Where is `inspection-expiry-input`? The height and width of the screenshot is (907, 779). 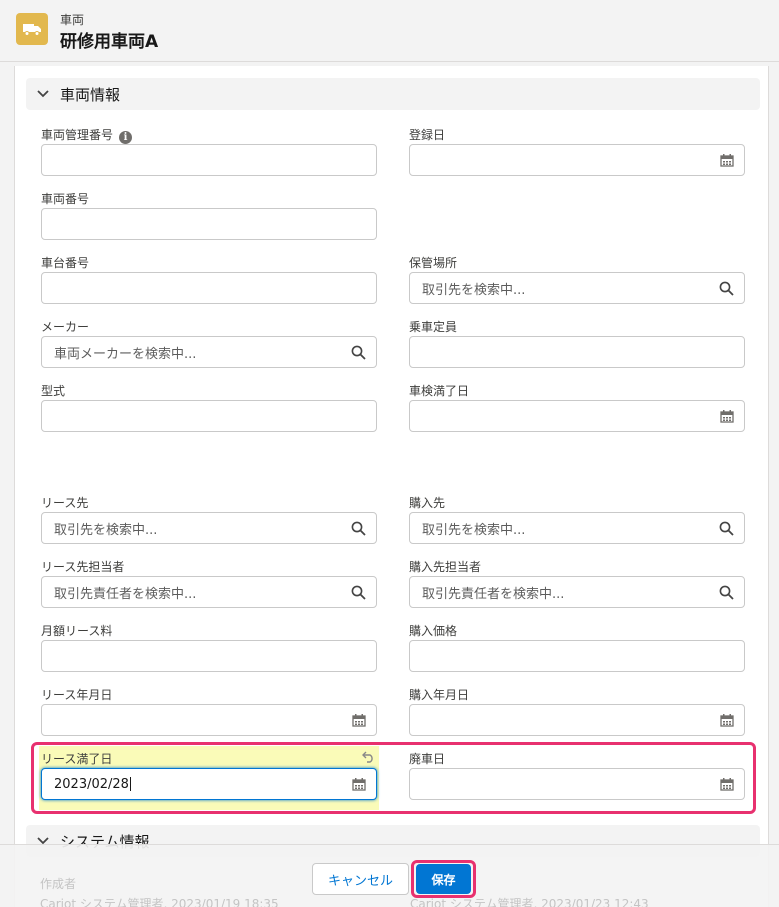
inspection-expiry-input is located at coordinates (577, 416).